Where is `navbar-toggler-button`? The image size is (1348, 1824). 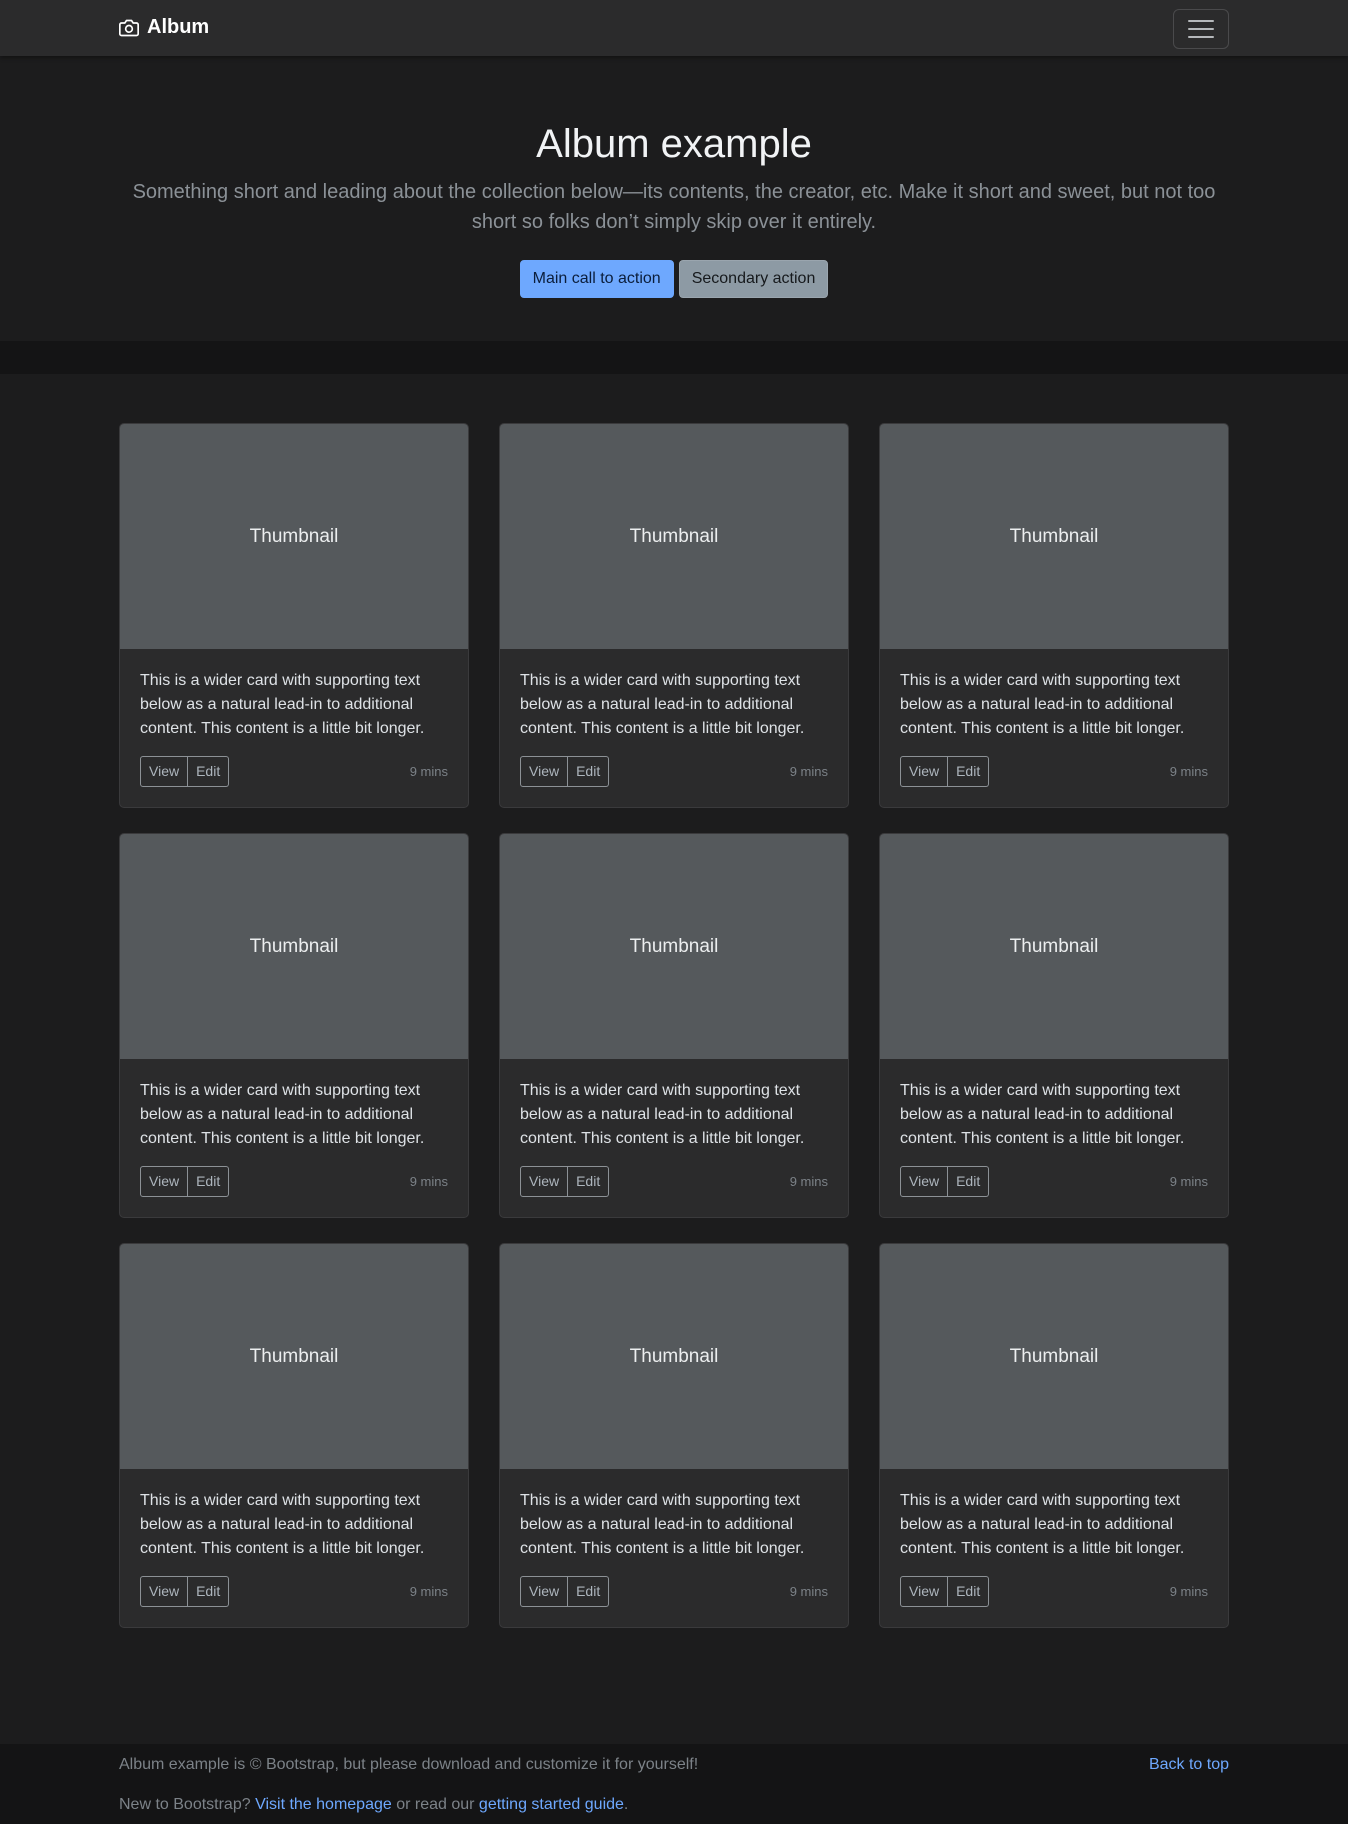 navbar-toggler-button is located at coordinates (1201, 29).